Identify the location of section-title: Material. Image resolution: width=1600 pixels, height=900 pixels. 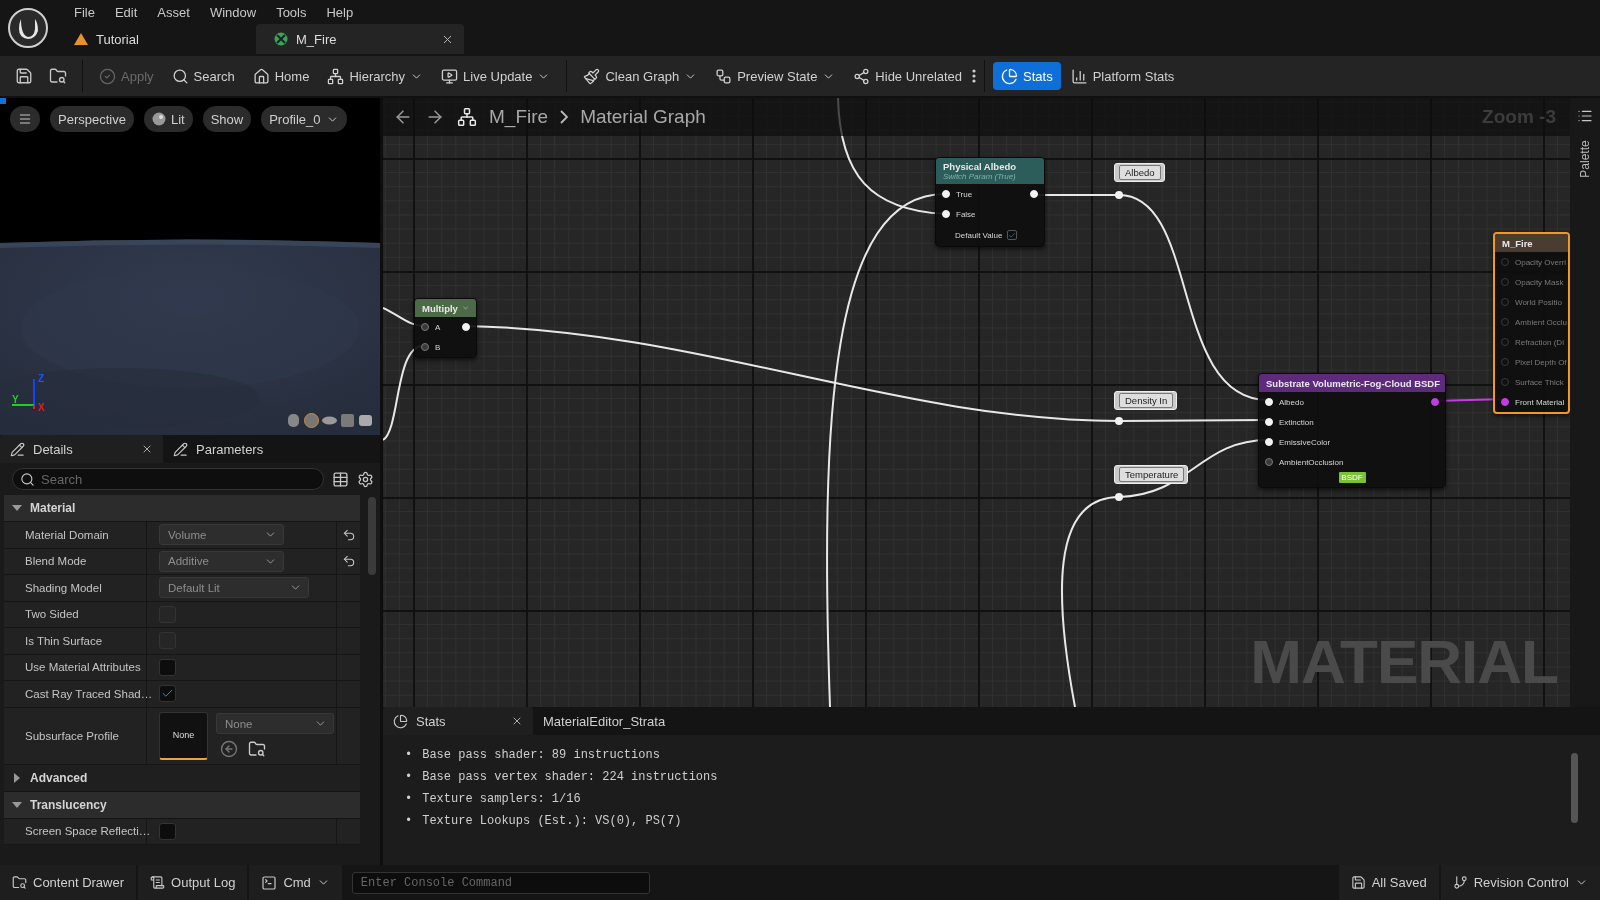
(53, 508).